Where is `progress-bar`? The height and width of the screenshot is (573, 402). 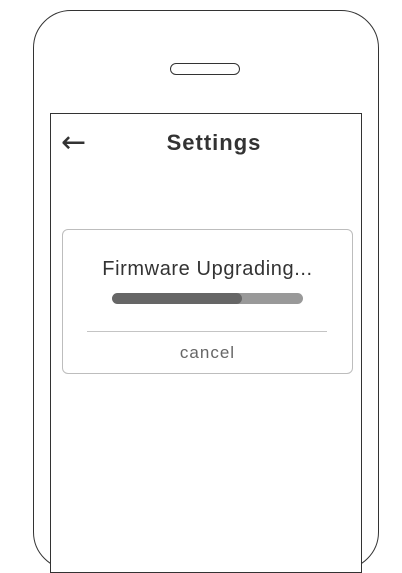
progress-bar is located at coordinates (207, 298).